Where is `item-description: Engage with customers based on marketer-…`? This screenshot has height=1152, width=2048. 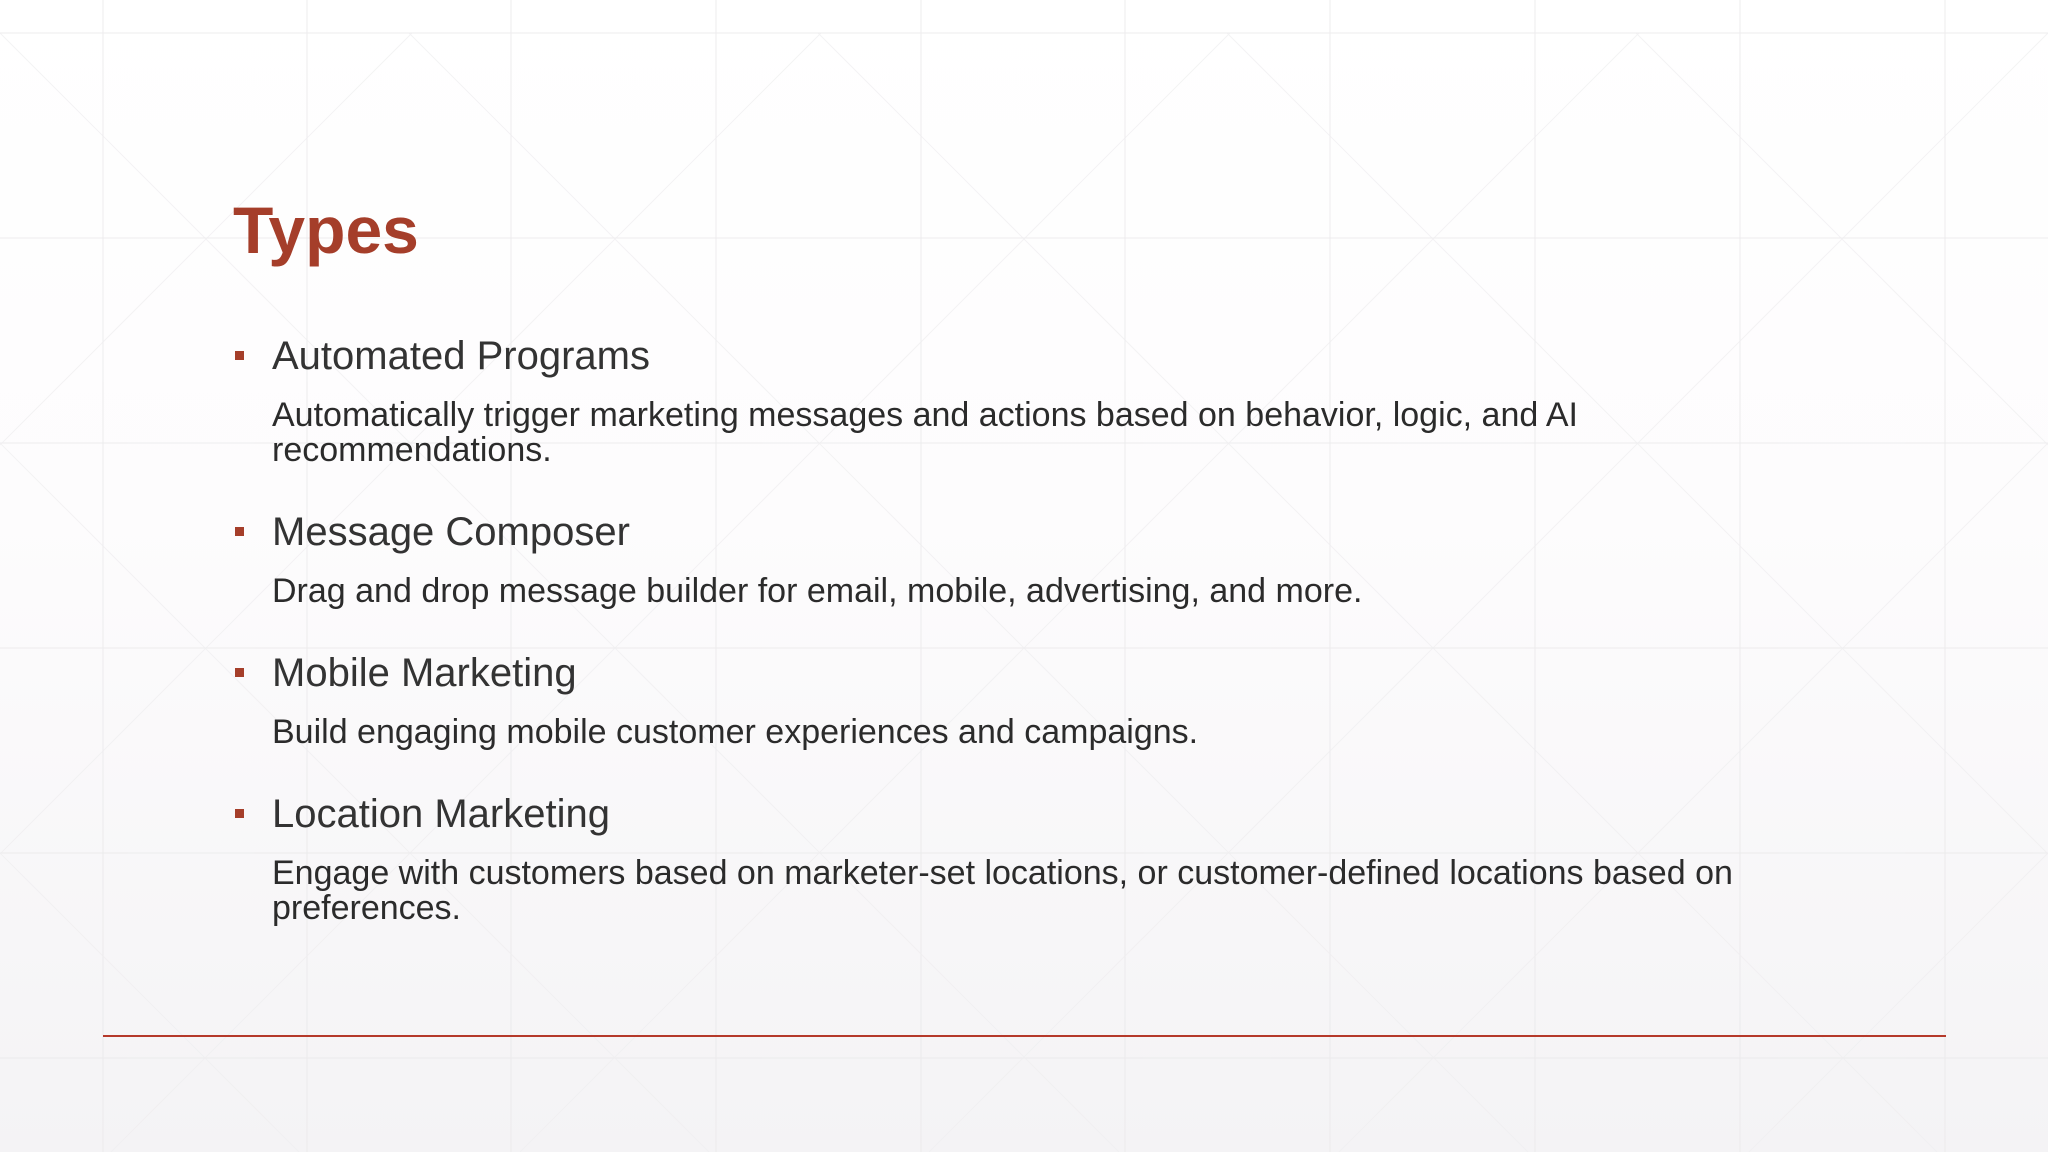 item-description: Engage with customers based on marketer-… is located at coordinates (1002, 890).